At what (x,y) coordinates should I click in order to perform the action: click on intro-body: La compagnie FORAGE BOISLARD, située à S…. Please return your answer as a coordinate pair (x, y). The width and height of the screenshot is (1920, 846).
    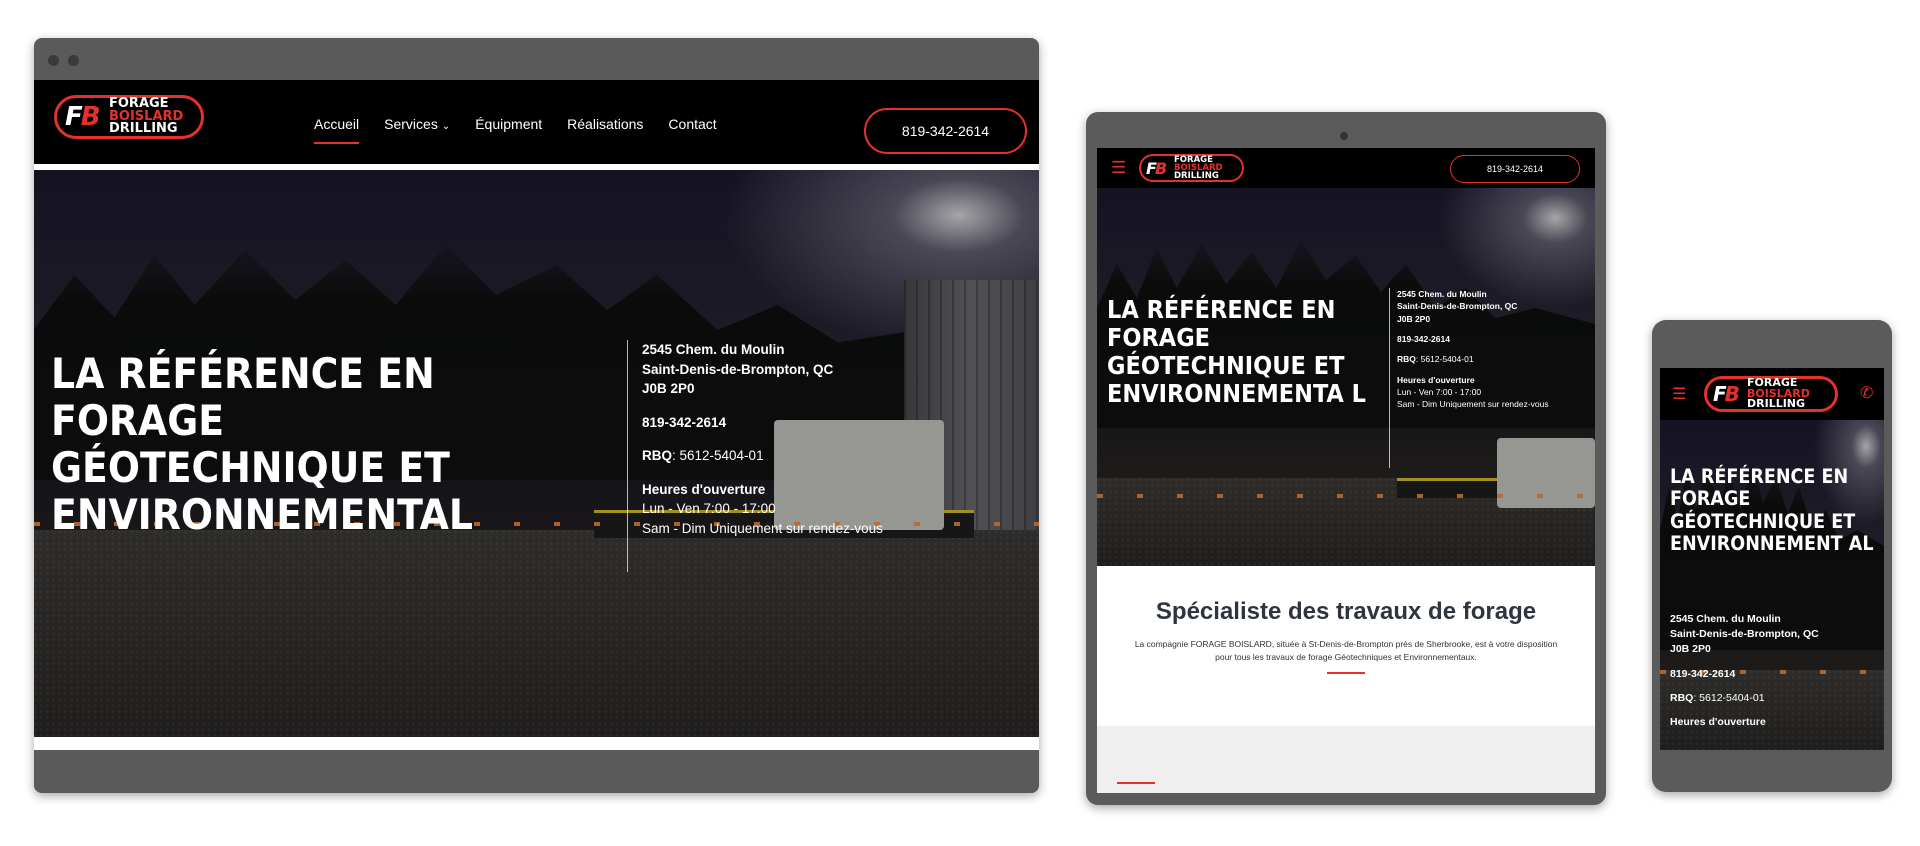
    Looking at the image, I should click on (1346, 650).